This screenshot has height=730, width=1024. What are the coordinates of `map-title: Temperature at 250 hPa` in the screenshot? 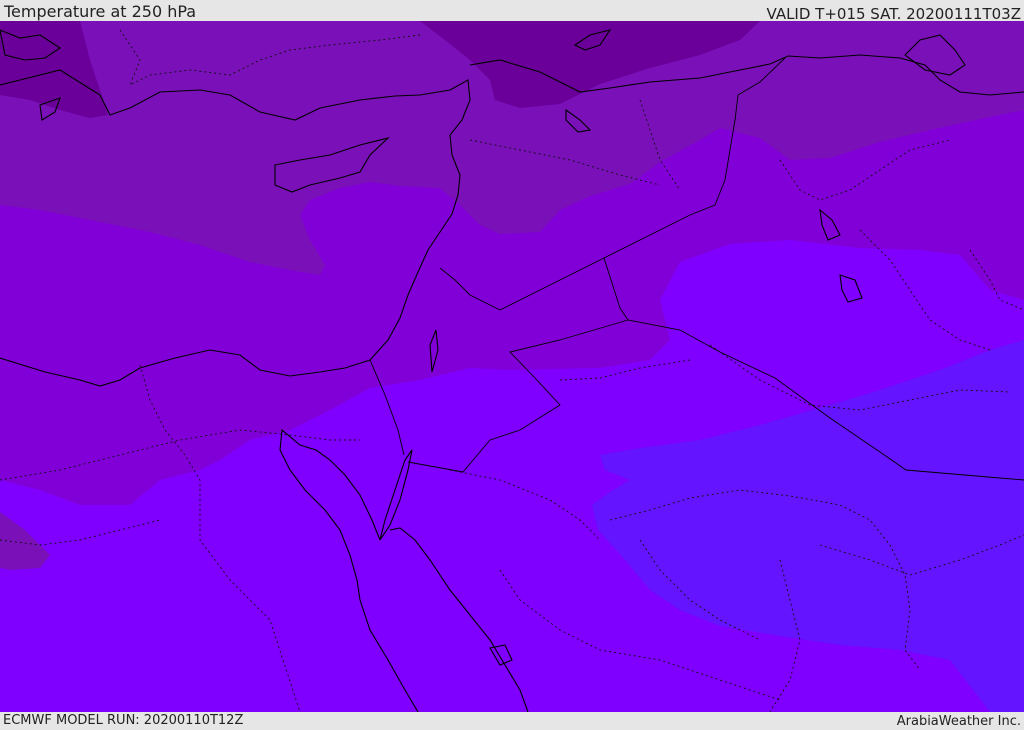 It's located at (100, 11).